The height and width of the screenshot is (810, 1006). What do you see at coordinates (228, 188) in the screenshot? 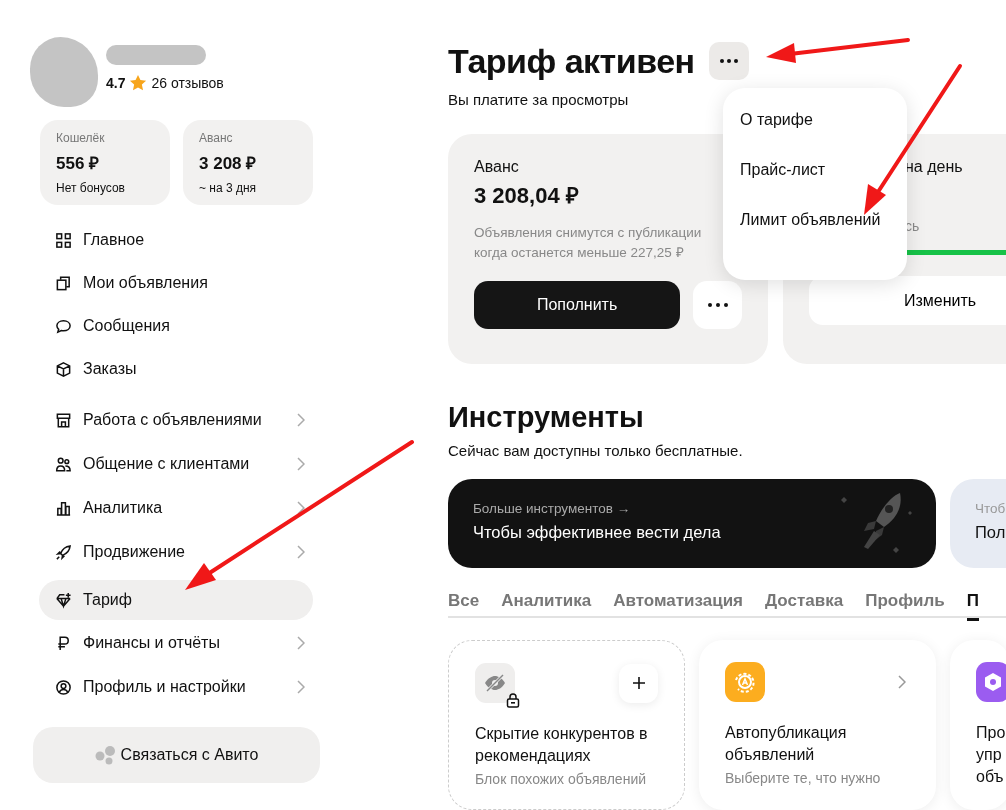
I see `balance-note: ~ на 3 дня` at bounding box center [228, 188].